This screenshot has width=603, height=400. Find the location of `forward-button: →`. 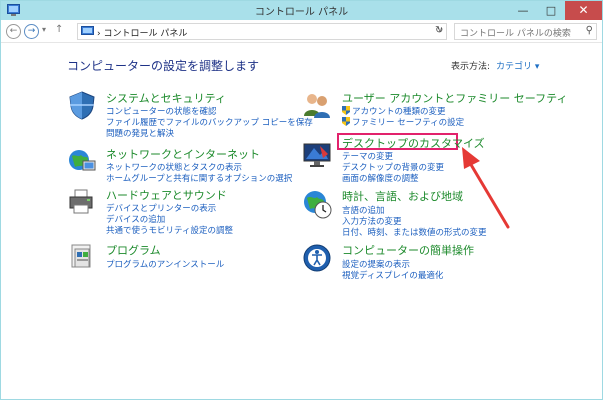

forward-button: → is located at coordinates (31, 31).